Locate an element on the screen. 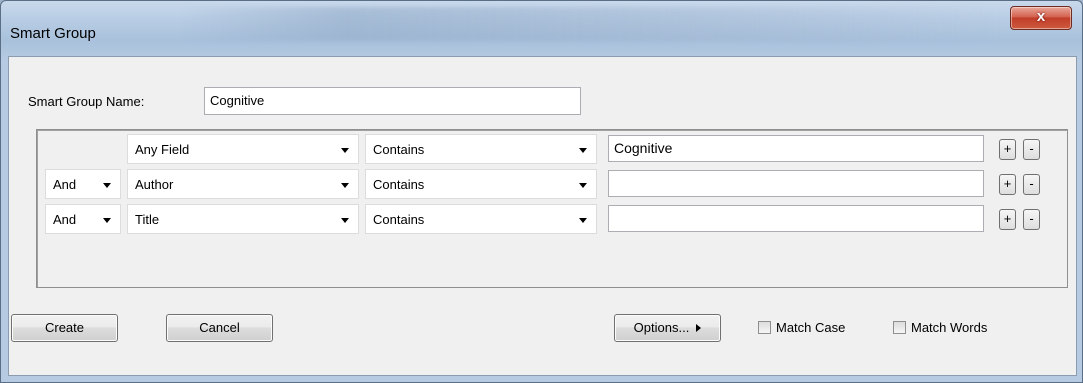 This screenshot has width=1083, height=383. window-title: Smart Group is located at coordinates (53, 33).